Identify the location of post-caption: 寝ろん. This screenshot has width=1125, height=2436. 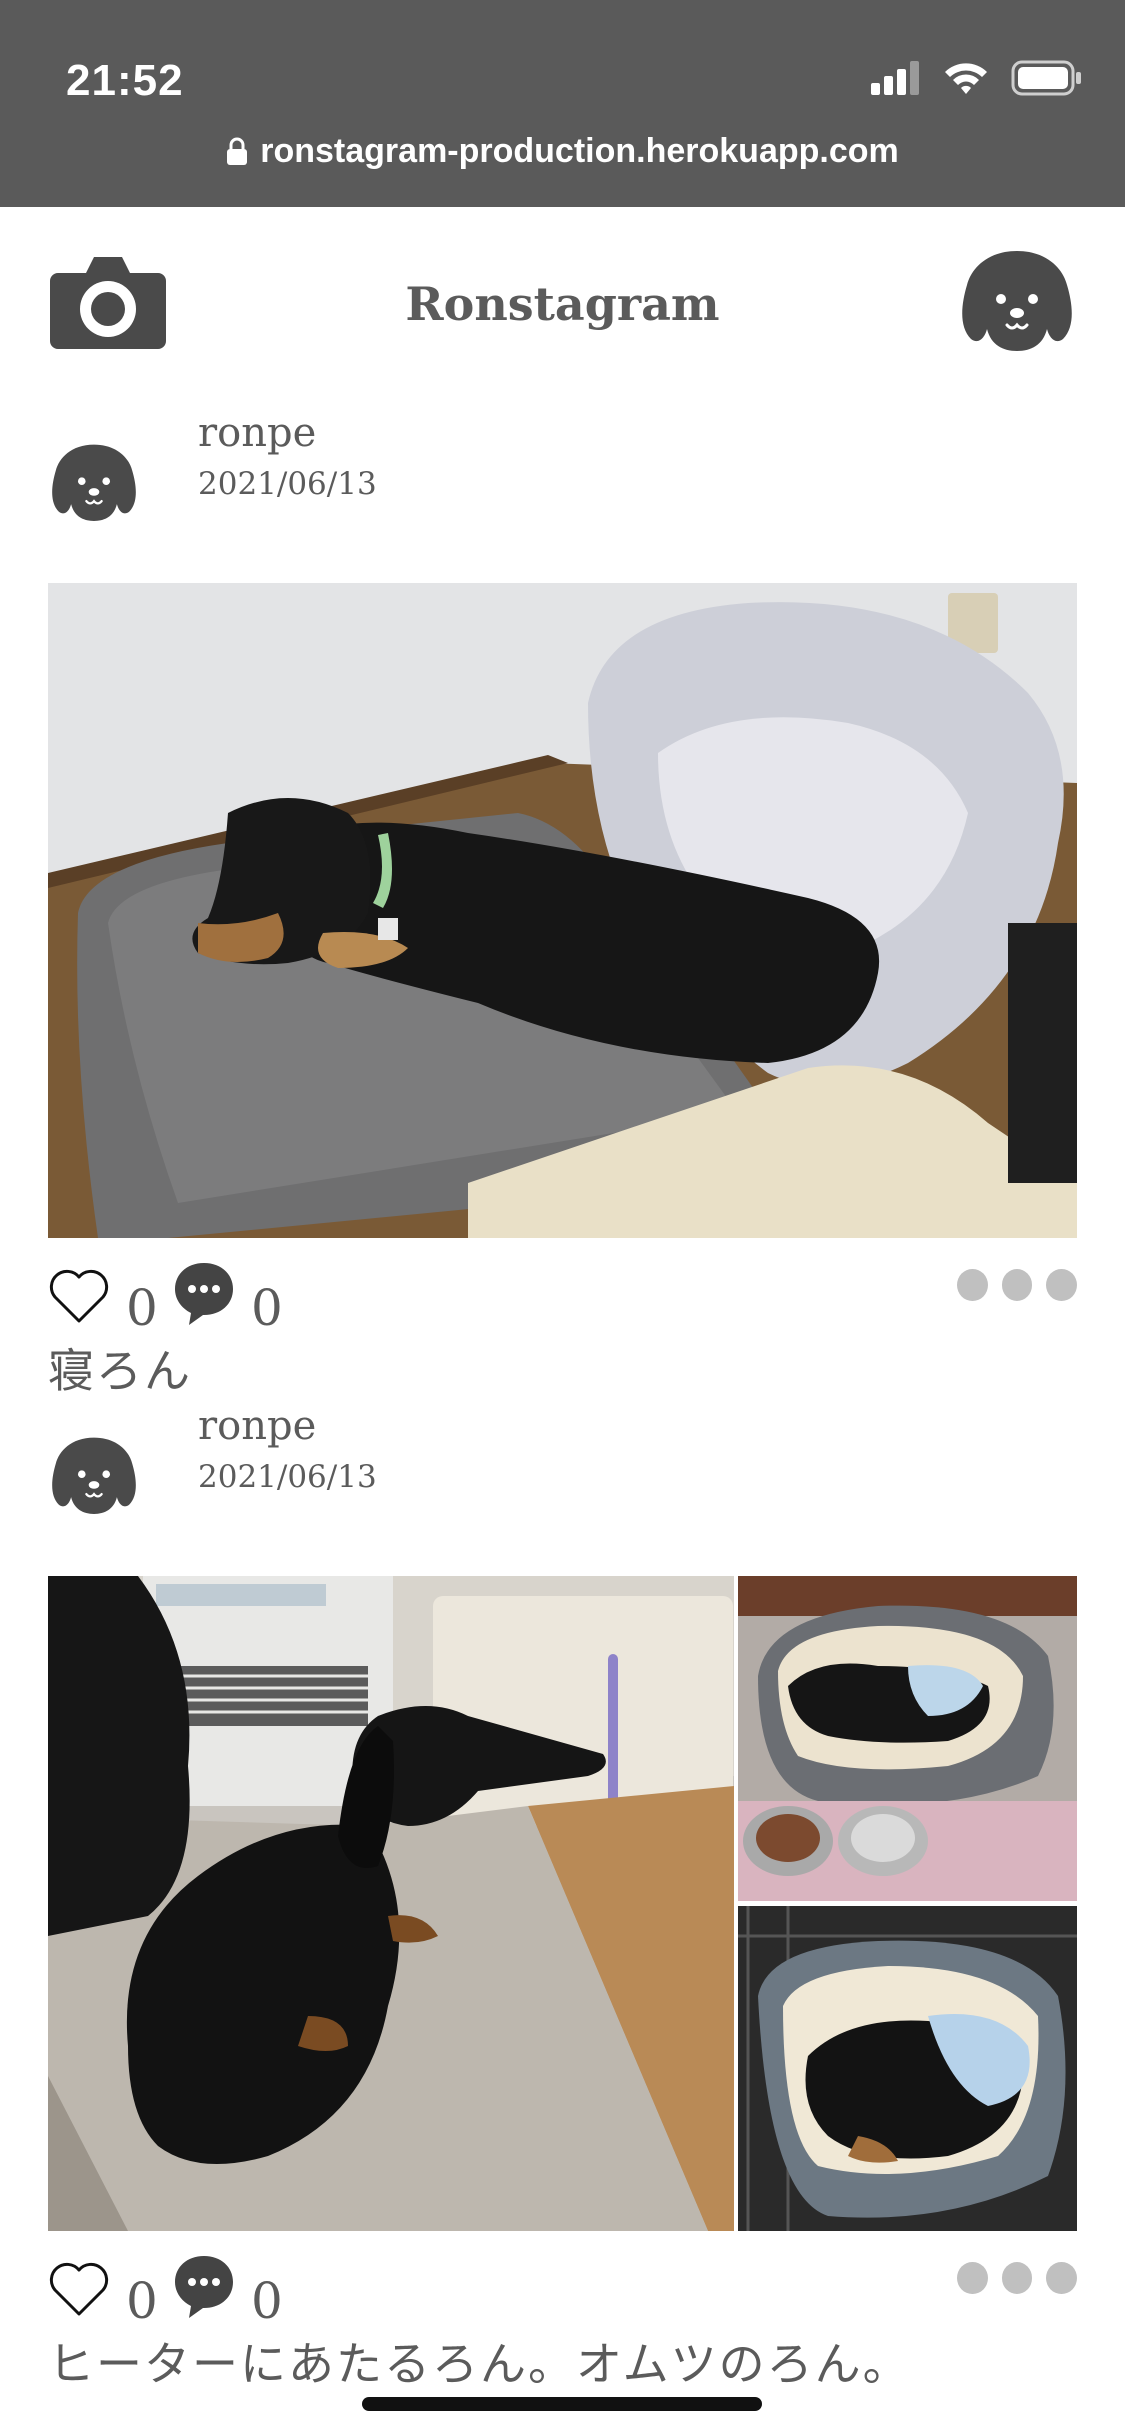
(120, 1371).